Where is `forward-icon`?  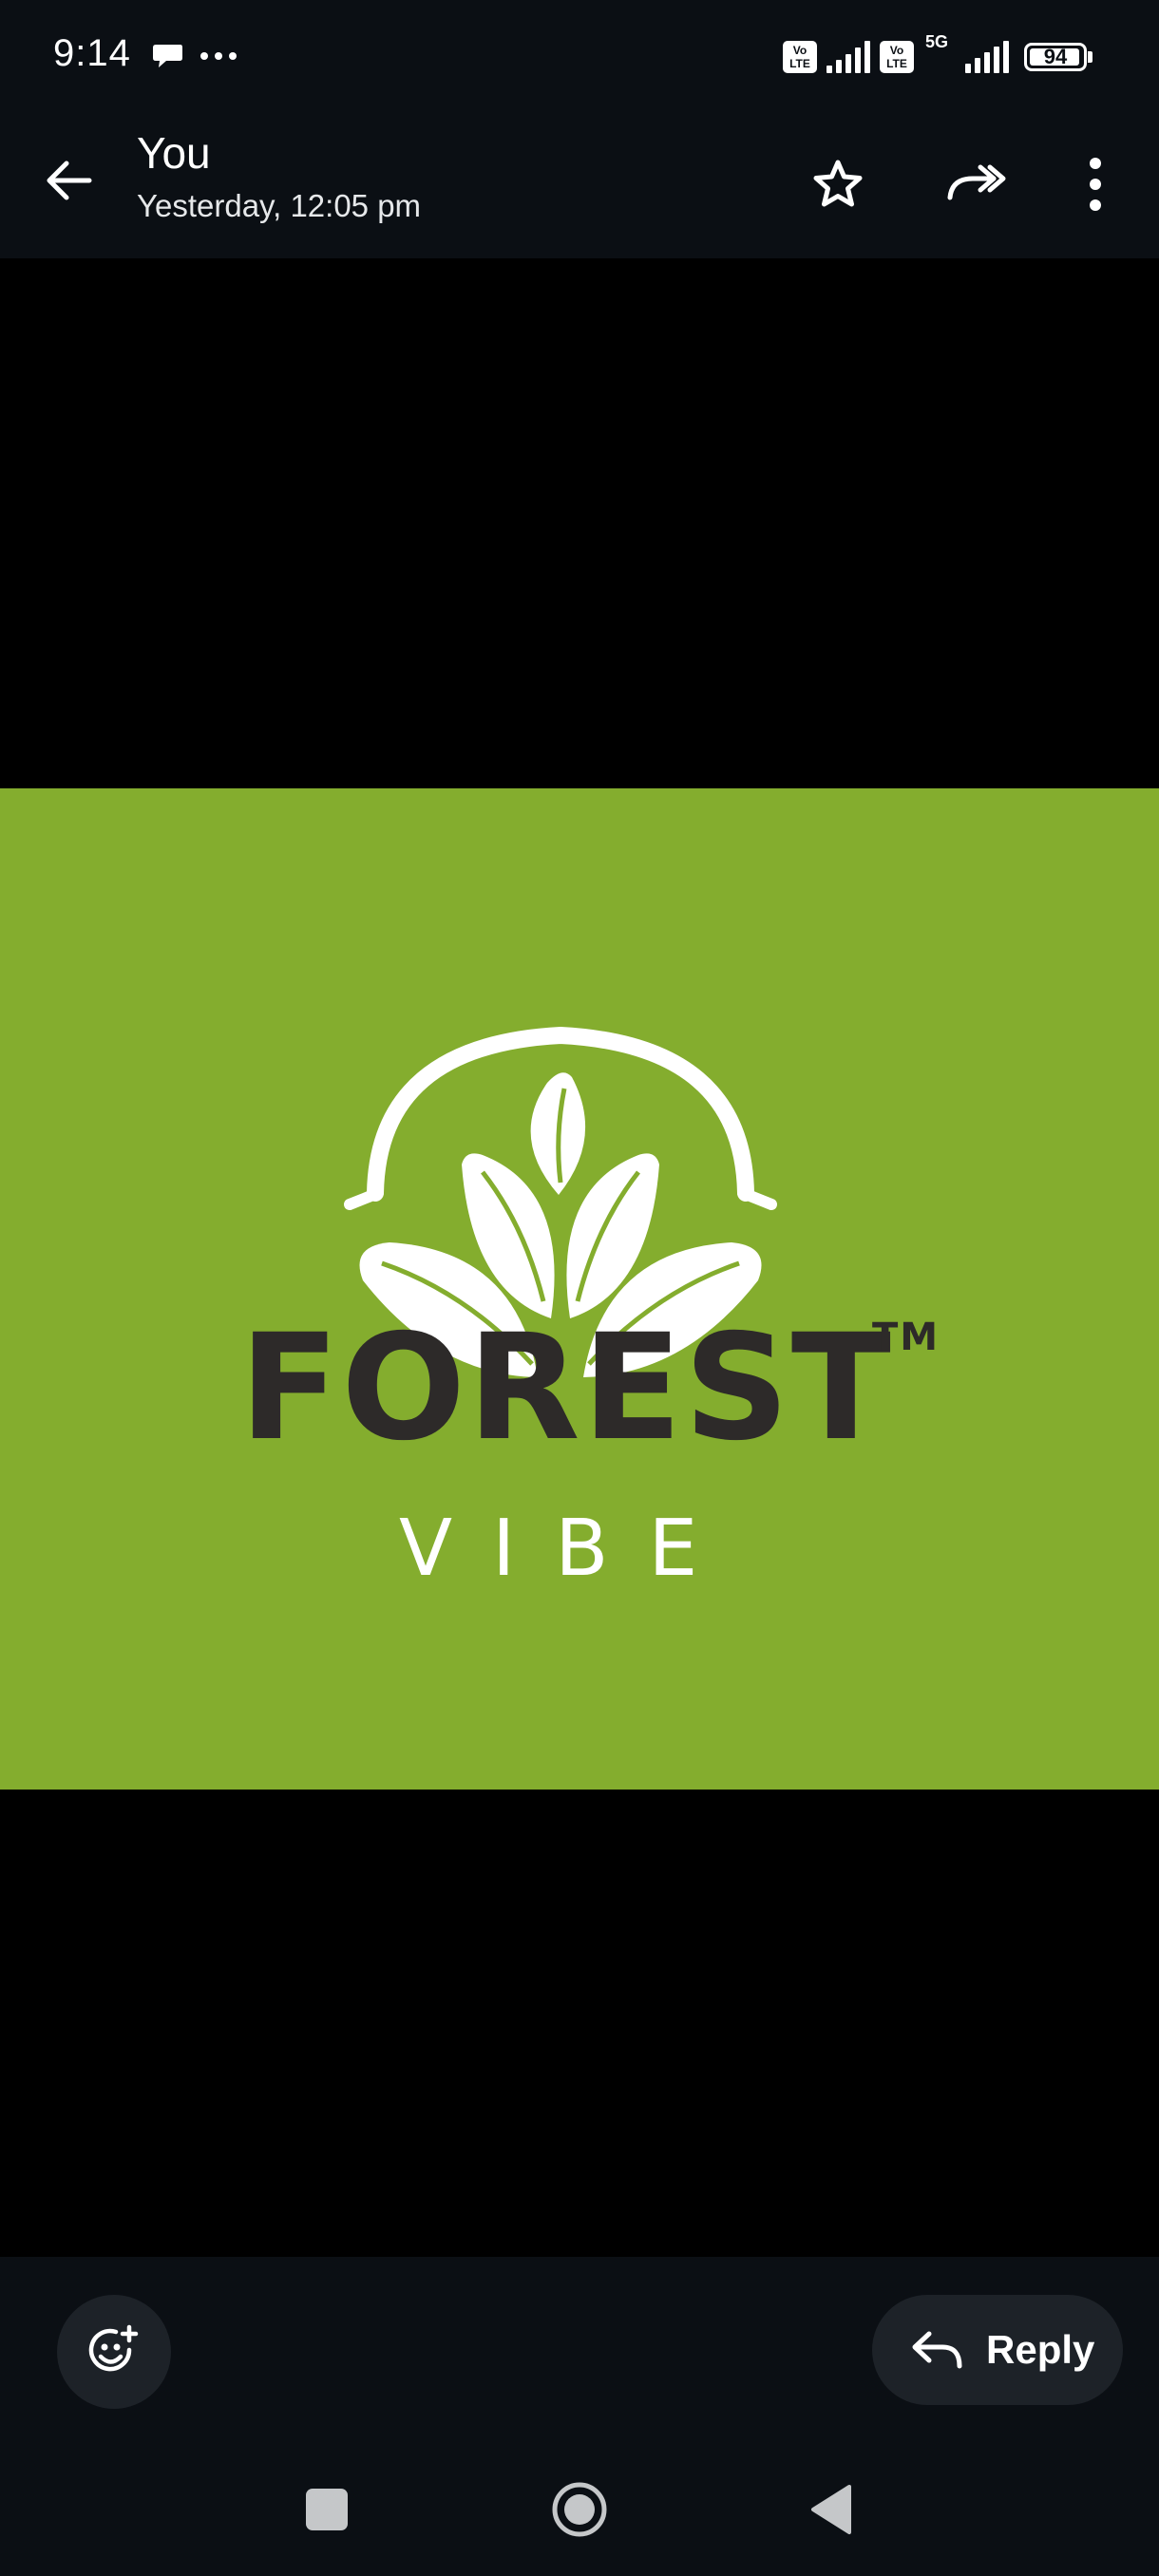
forward-icon is located at coordinates (976, 182).